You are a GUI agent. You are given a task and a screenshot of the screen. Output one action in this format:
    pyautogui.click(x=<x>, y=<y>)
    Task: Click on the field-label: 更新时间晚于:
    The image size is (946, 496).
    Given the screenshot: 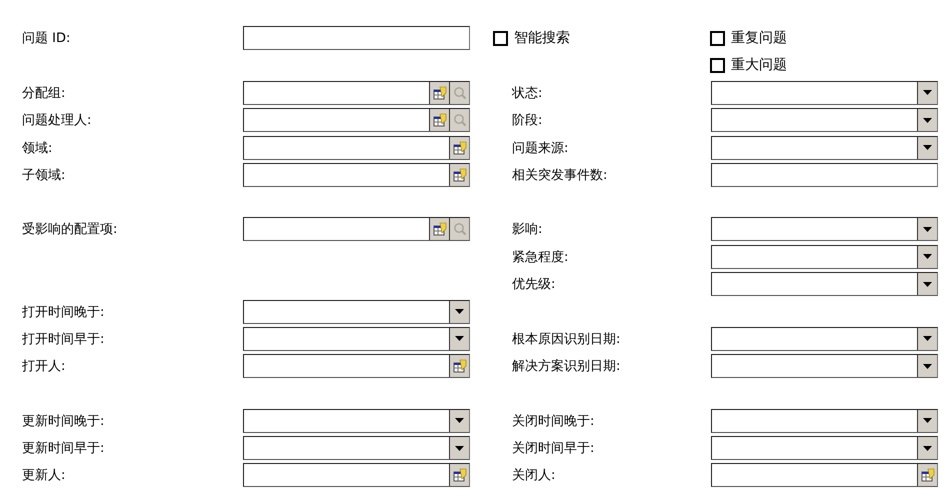 What is the action you would take?
    pyautogui.click(x=63, y=421)
    